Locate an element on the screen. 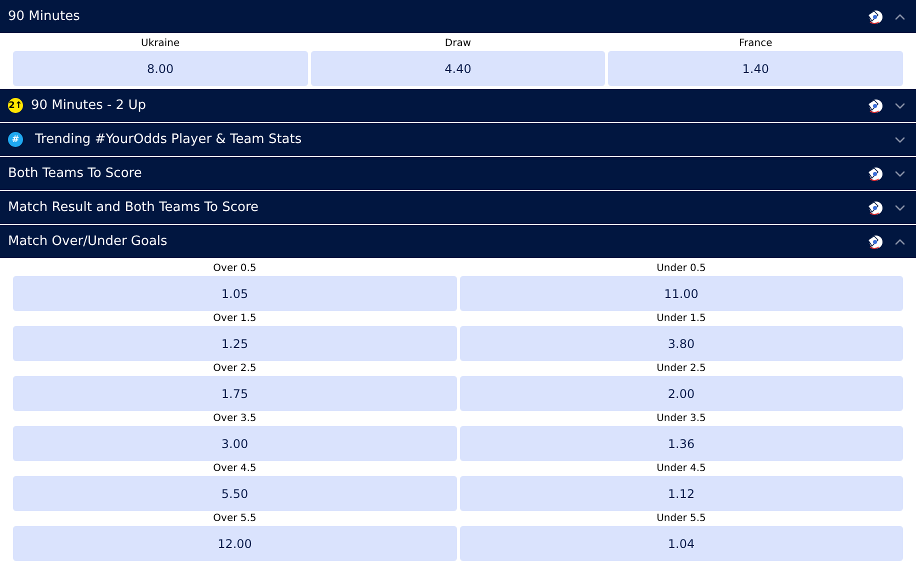 Image resolution: width=916 pixels, height=563 pixels. odds-button: 1.05 is located at coordinates (234, 293).